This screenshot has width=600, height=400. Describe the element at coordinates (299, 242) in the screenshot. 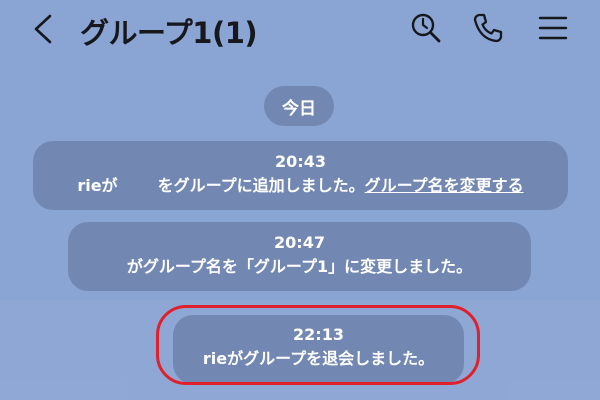

I see `message-time: 20:47` at that location.